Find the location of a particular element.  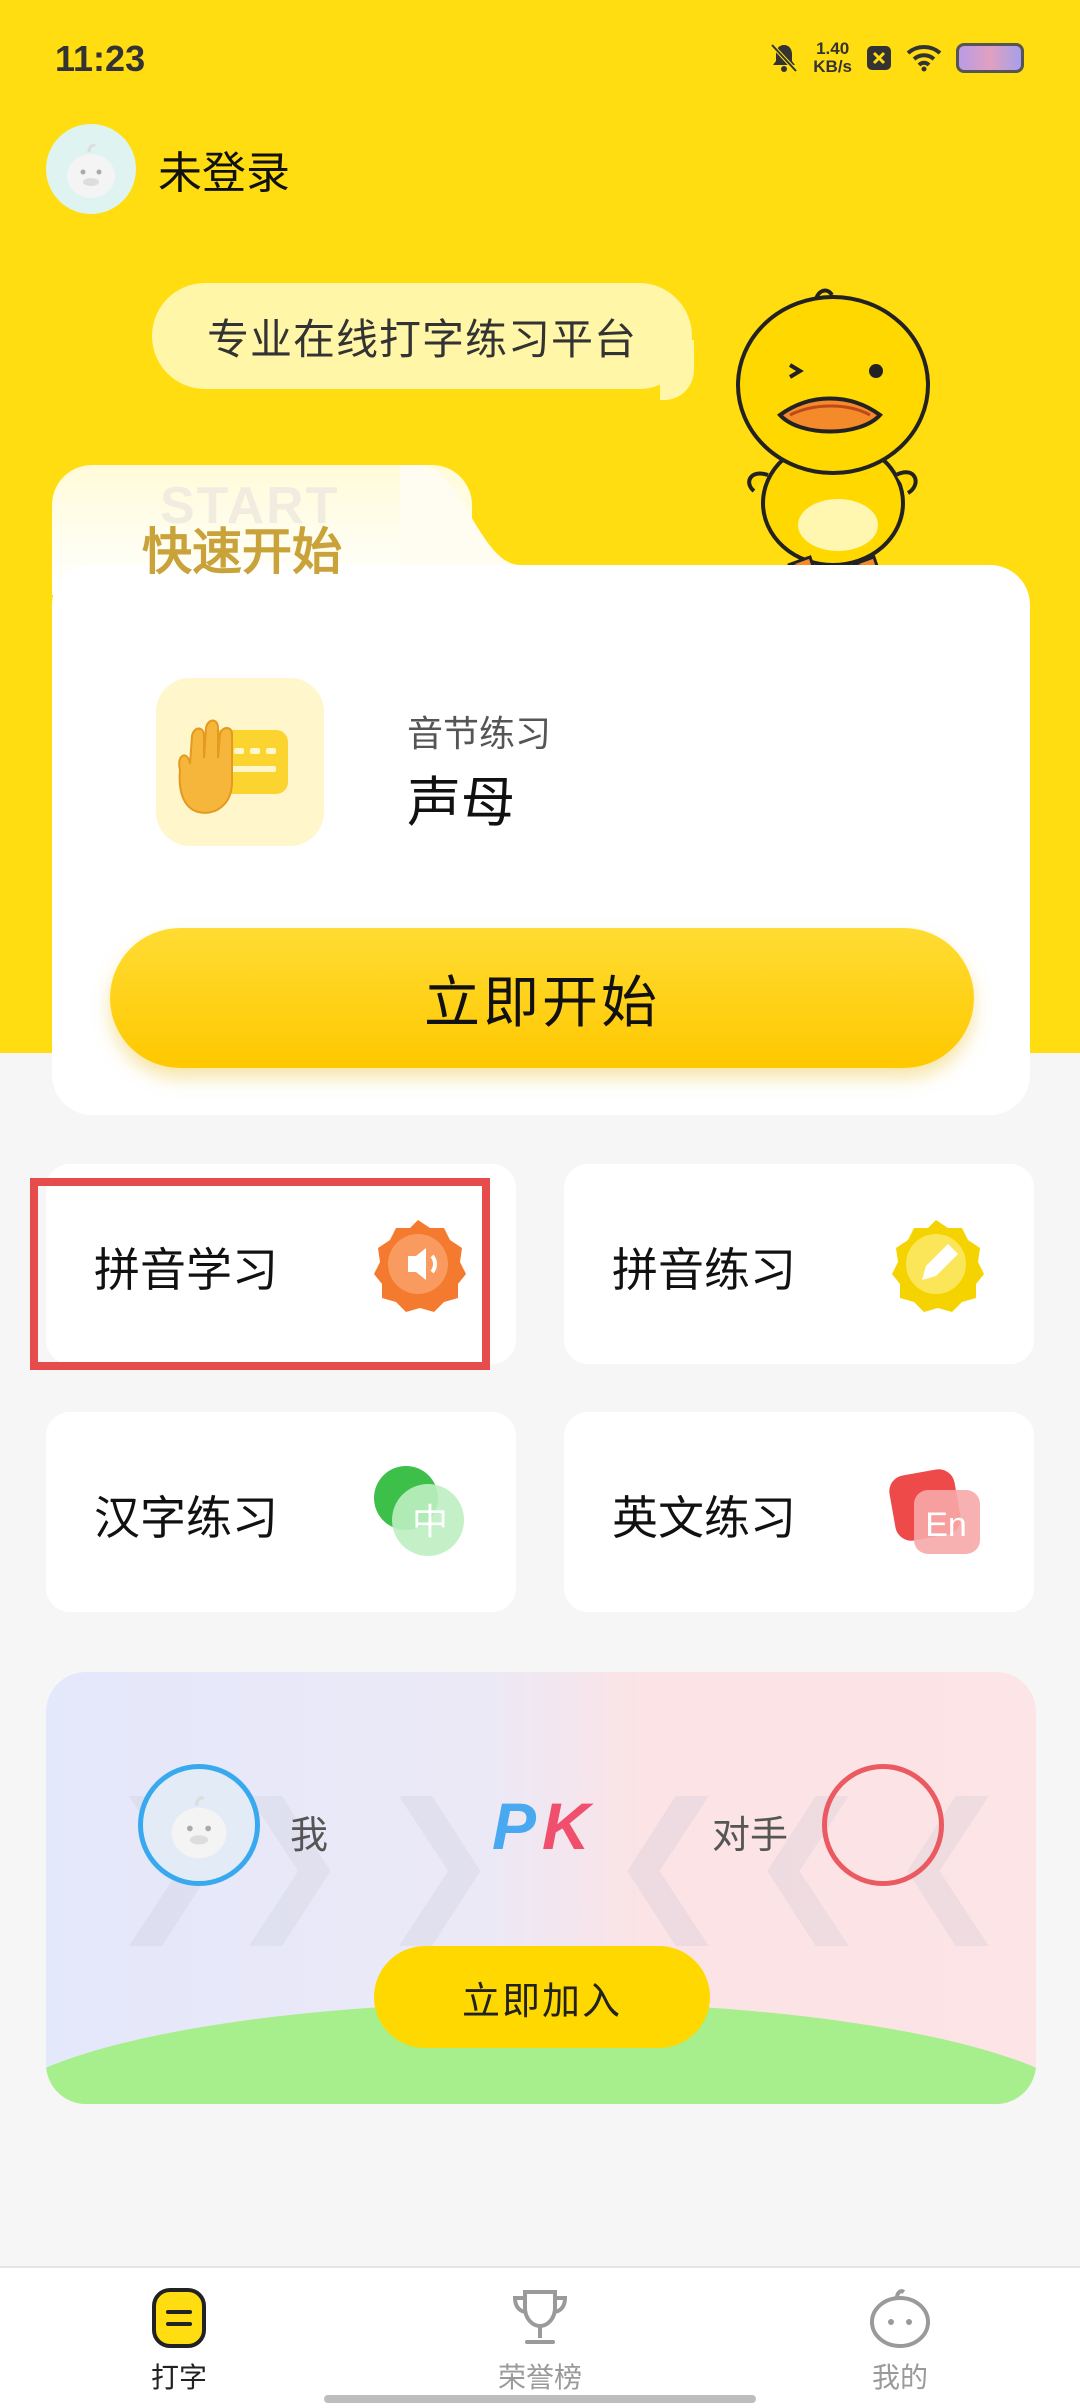

card-label: 拼音练习 is located at coordinates (704, 1270).